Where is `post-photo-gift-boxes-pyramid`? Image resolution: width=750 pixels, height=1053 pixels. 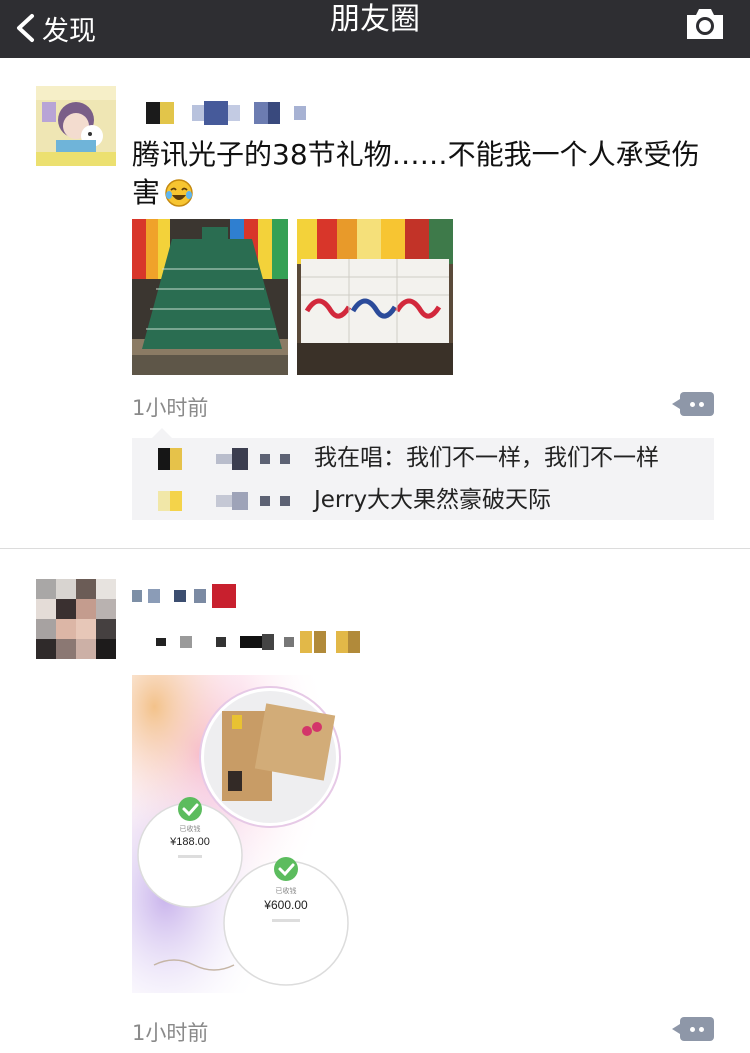 post-photo-gift-boxes-pyramid is located at coordinates (210, 297).